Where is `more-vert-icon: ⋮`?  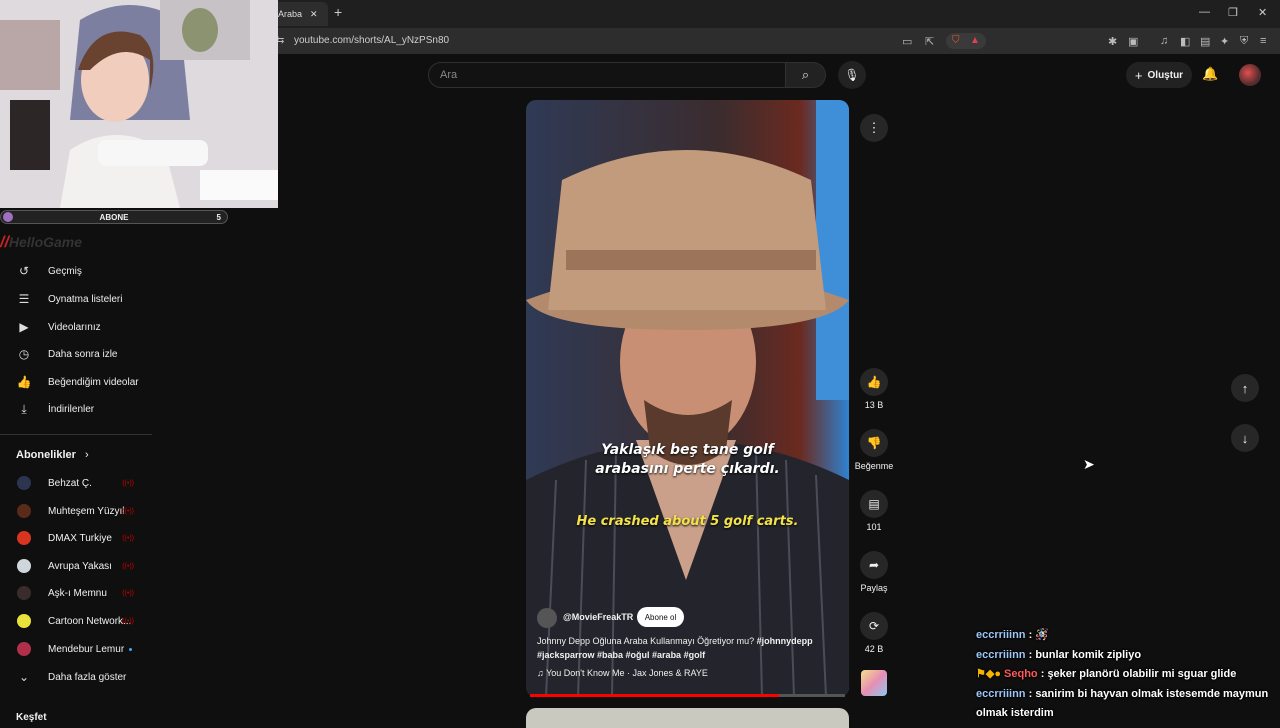
more-vert-icon: ⋮ is located at coordinates (874, 127).